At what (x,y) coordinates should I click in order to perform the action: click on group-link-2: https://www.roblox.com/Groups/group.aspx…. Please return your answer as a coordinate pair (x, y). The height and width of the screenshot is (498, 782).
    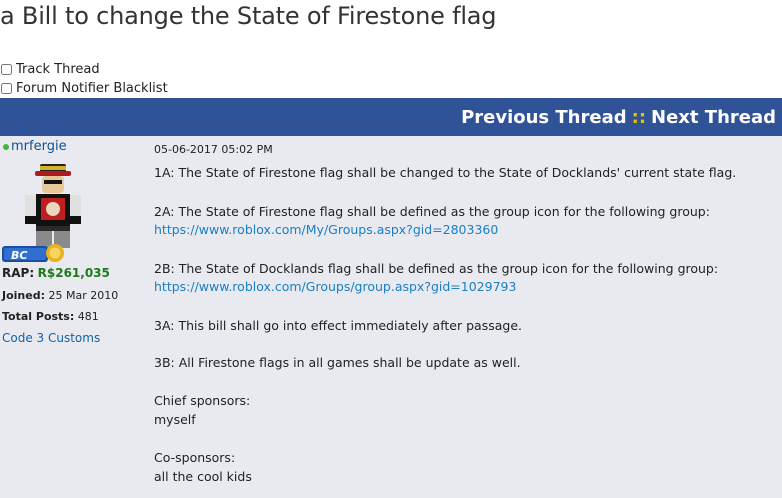
    Looking at the image, I should click on (335, 286).